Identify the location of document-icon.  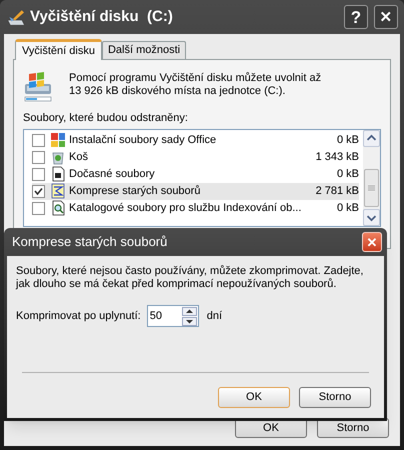
(58, 174).